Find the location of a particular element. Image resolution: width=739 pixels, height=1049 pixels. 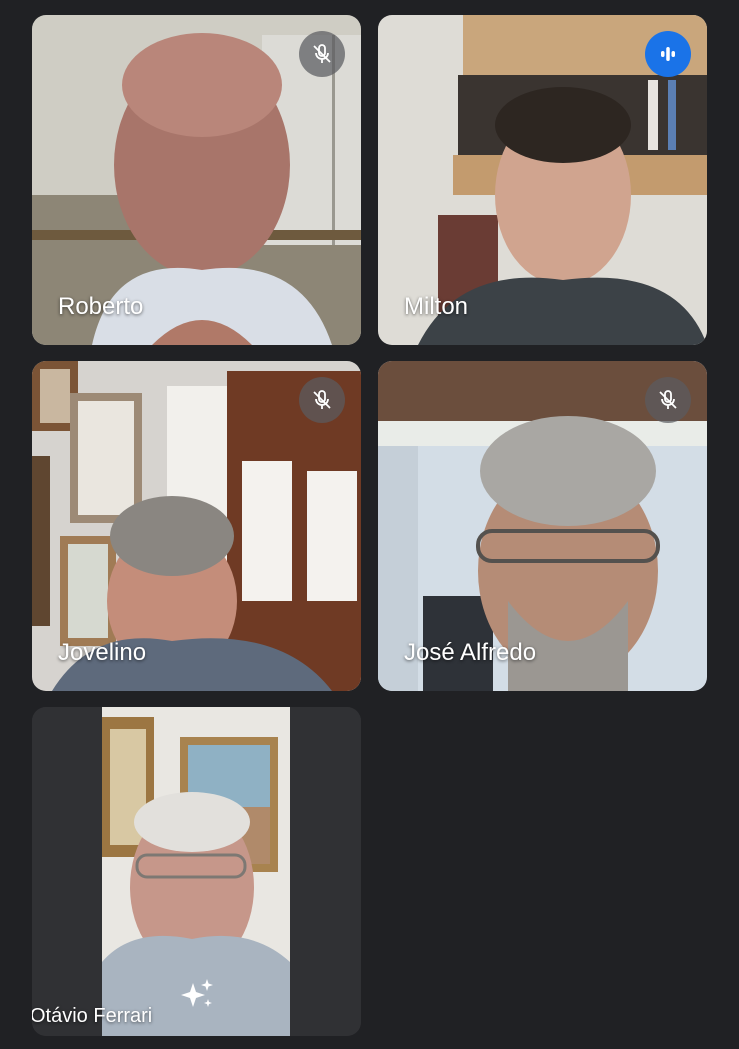

speaking-indicator is located at coordinates (668, 54).